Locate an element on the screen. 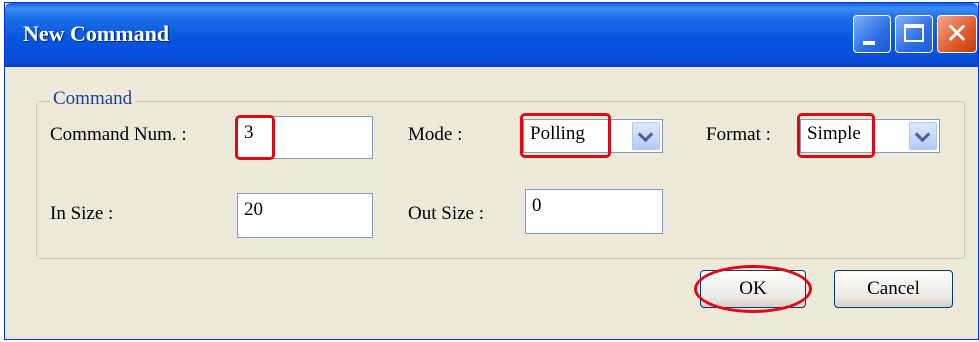 The height and width of the screenshot is (342, 979). in-size-field: 20 is located at coordinates (305, 215).